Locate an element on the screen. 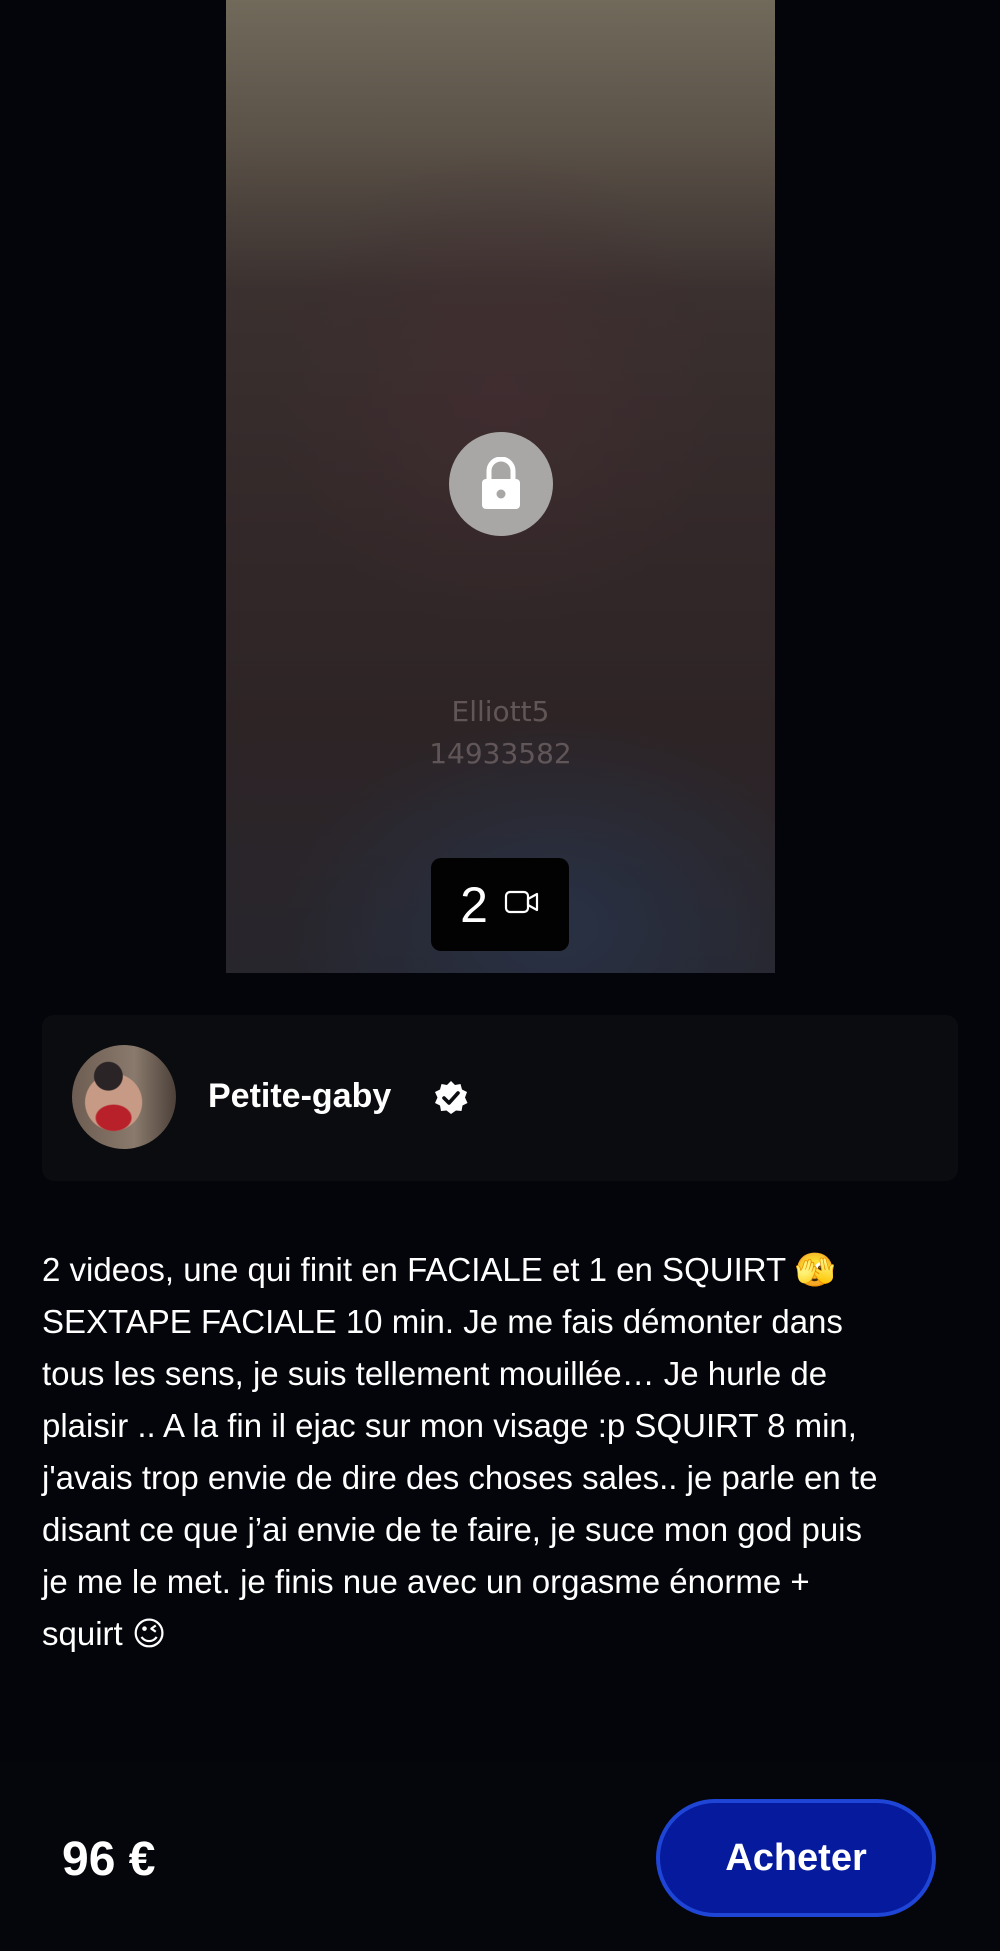 The width and height of the screenshot is (1000, 1951). lock-icon is located at coordinates (501, 484).